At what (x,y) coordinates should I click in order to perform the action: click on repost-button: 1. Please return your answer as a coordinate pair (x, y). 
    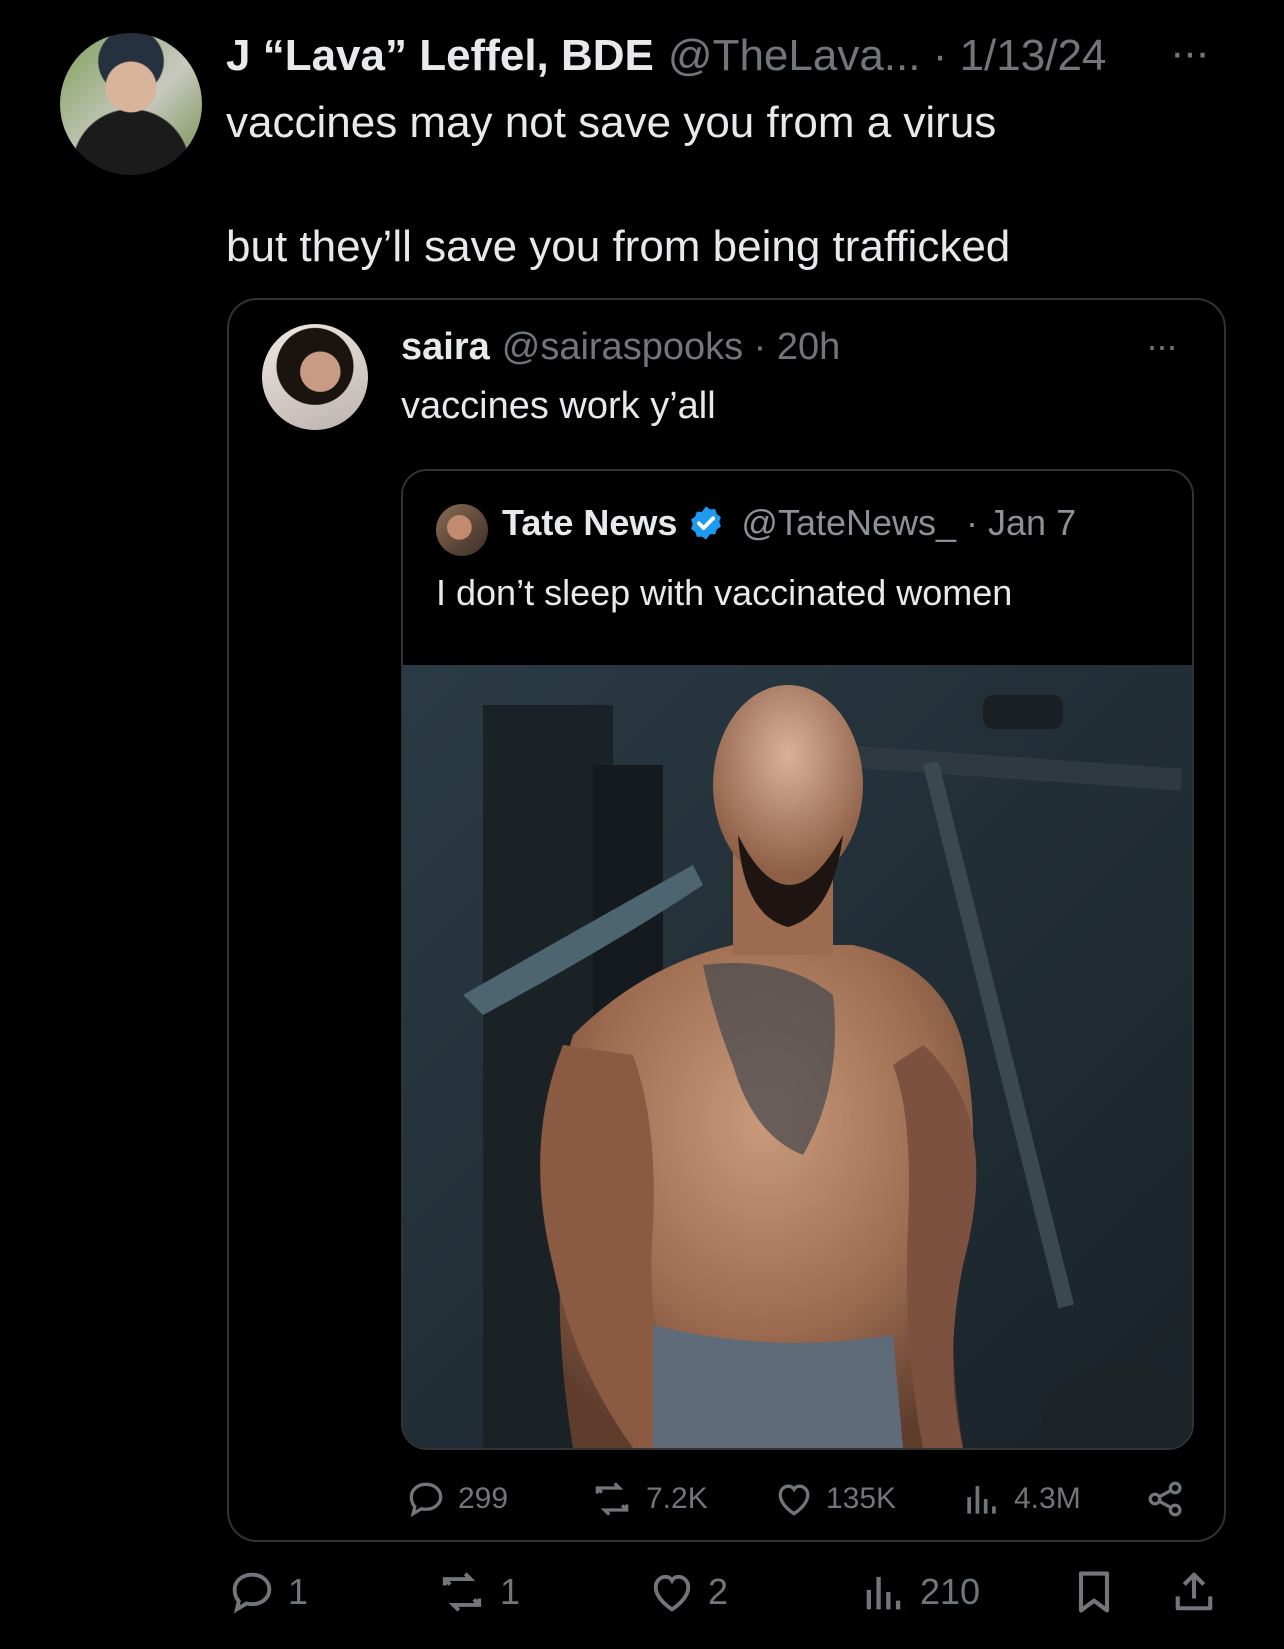
    Looking at the image, I should click on (477, 1592).